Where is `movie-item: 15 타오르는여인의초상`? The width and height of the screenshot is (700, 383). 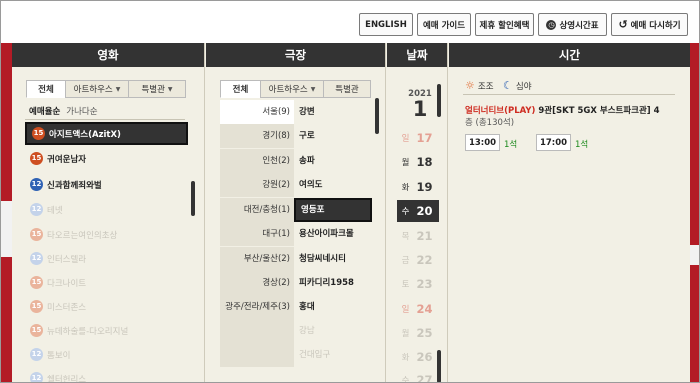
movie-item: 15 타오르는여인의초상 is located at coordinates (107, 234).